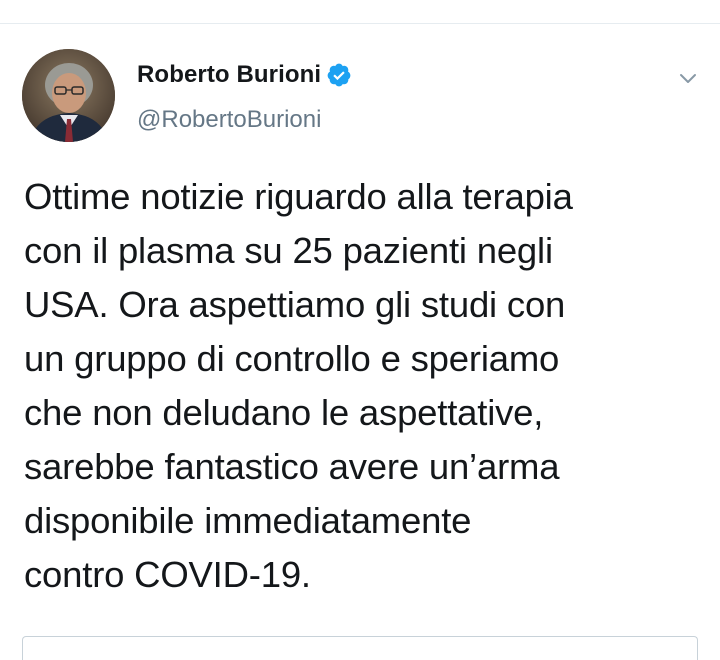  I want to click on verified-badge-icon, so click(339, 75).